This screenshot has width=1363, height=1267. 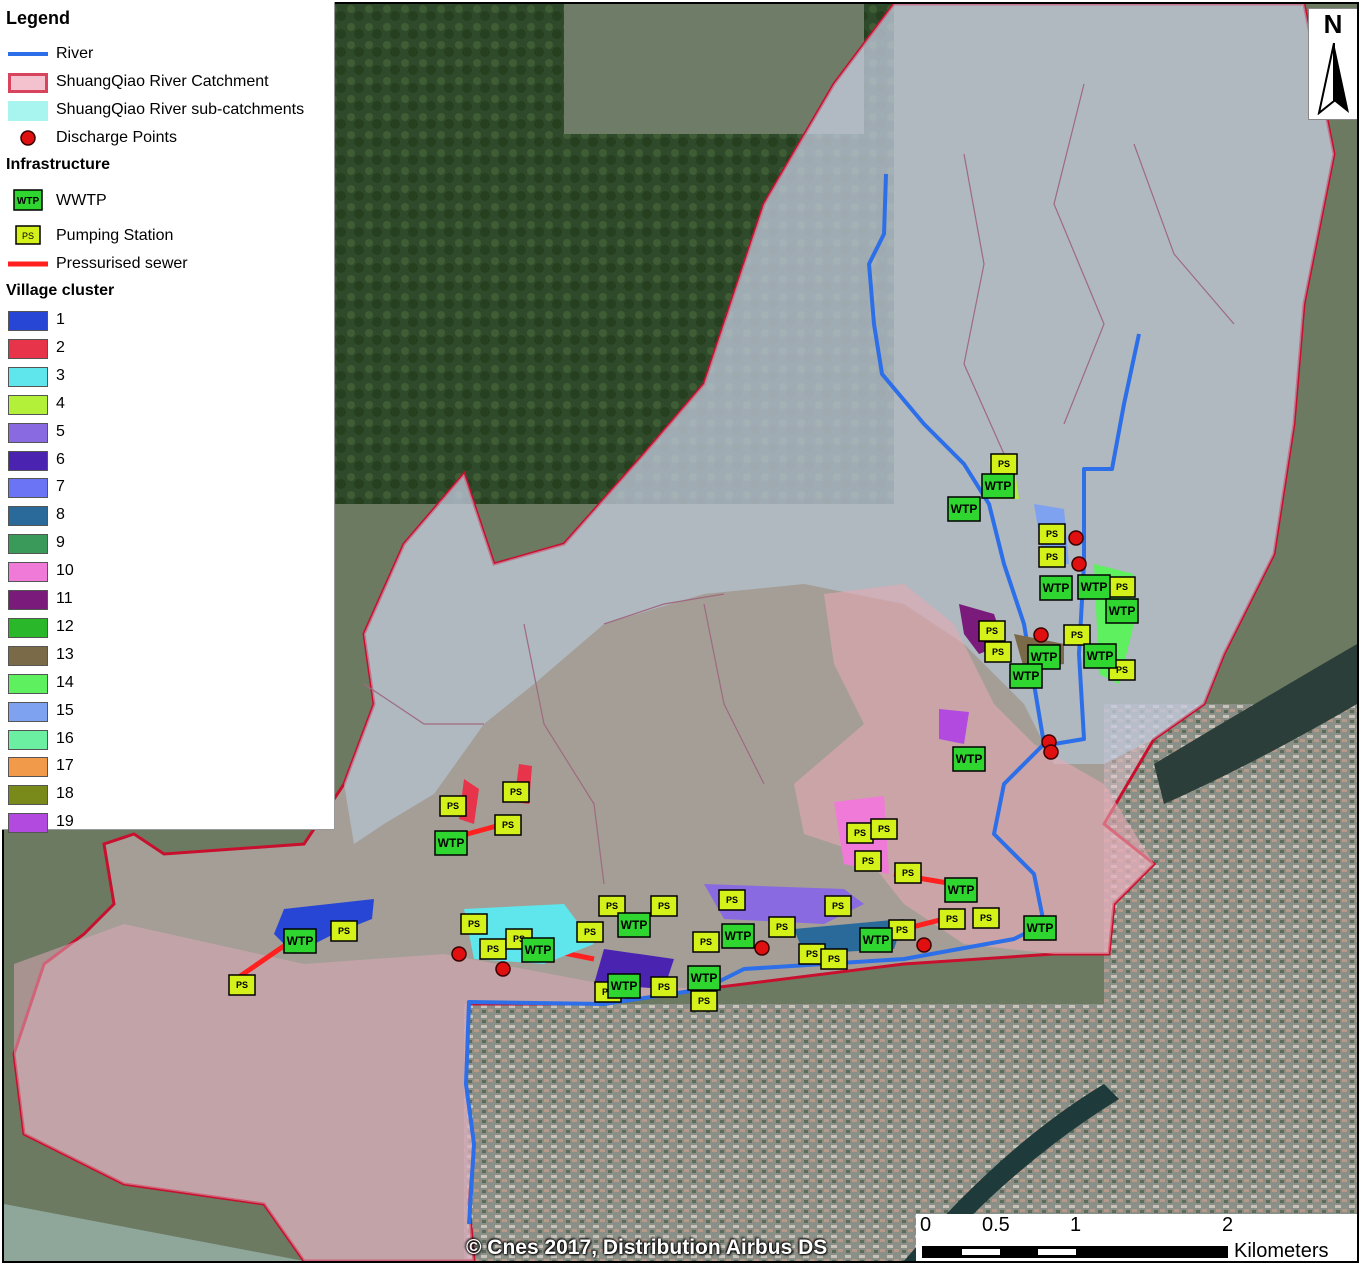 I want to click on legend-label-cluster: 13, so click(x=65, y=654).